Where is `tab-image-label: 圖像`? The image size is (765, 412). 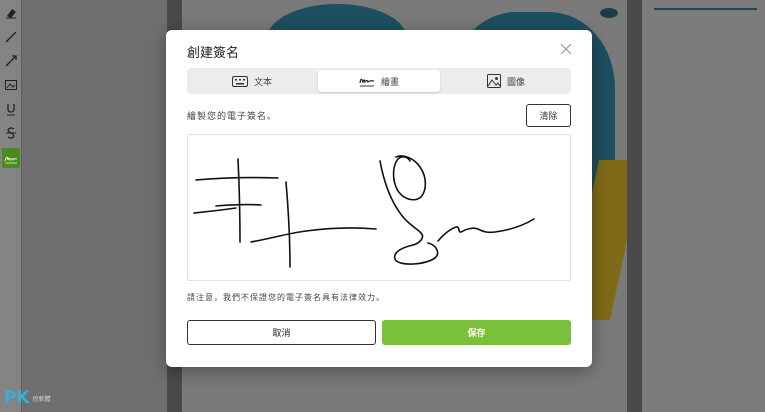 tab-image-label: 圖像 is located at coordinates (515, 82).